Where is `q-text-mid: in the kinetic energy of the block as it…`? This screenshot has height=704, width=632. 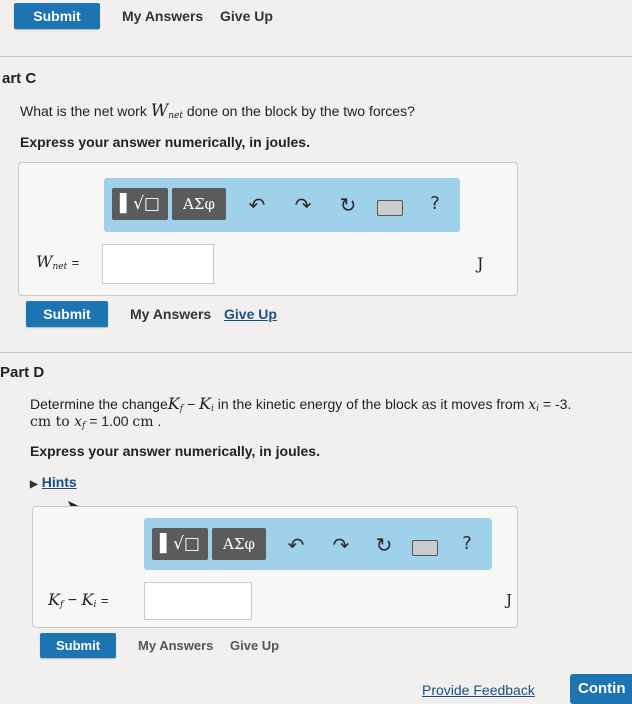
q-text-mid: in the kinetic energy of the block as it… is located at coordinates (371, 404).